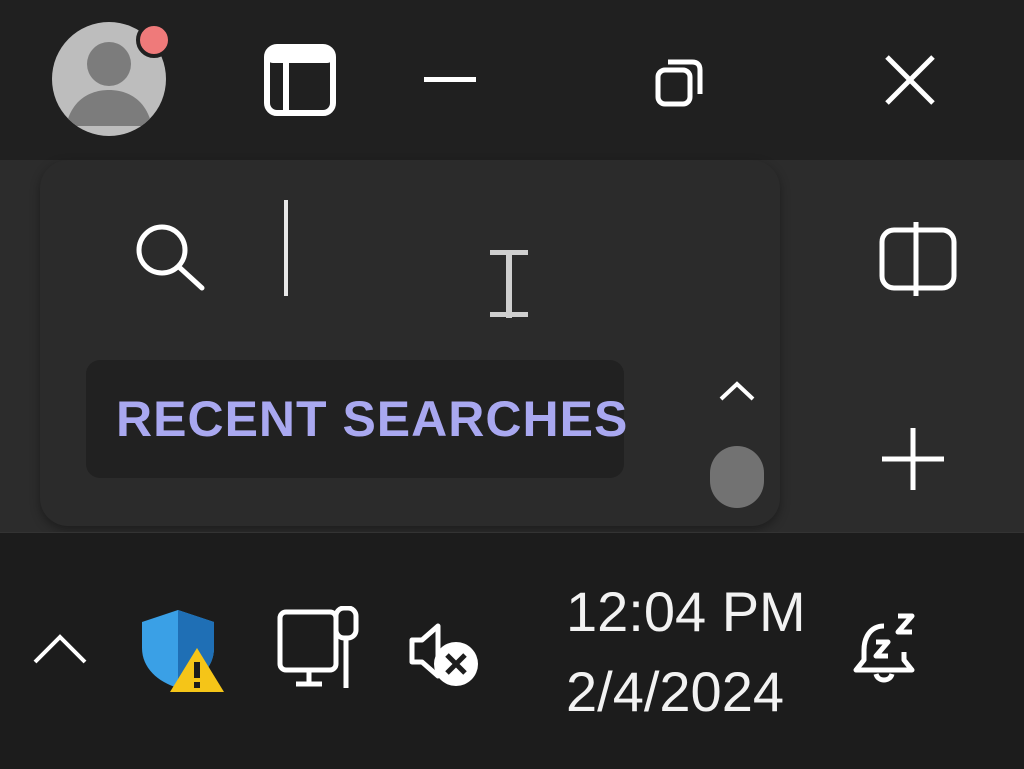 This screenshot has width=1024, height=769. I want to click on minimize-icon, so click(450, 79).